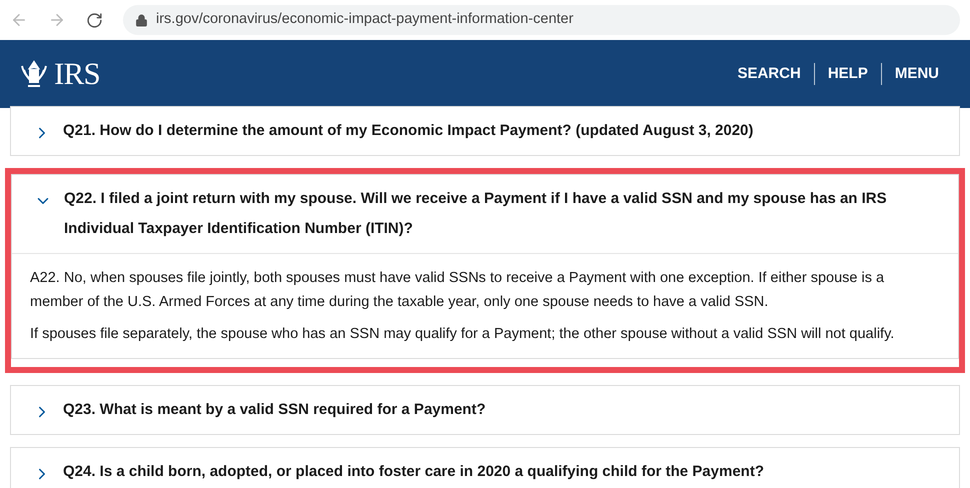 The height and width of the screenshot is (488, 970). Describe the element at coordinates (485, 410) in the screenshot. I see `faq-question: Q23. What is meant by a valid SSN required for a Payment?` at that location.